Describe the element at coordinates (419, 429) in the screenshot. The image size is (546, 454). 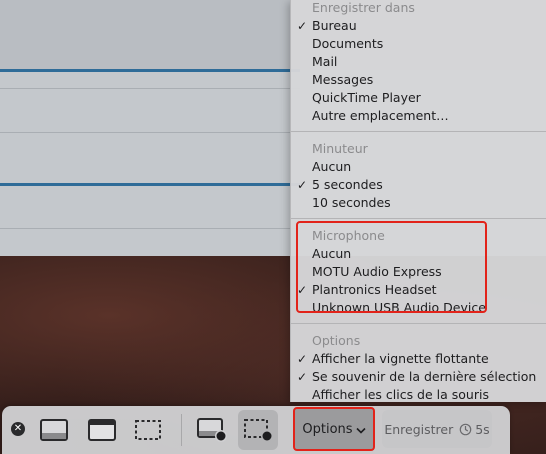
I see `record-label: Enregistrer` at that location.